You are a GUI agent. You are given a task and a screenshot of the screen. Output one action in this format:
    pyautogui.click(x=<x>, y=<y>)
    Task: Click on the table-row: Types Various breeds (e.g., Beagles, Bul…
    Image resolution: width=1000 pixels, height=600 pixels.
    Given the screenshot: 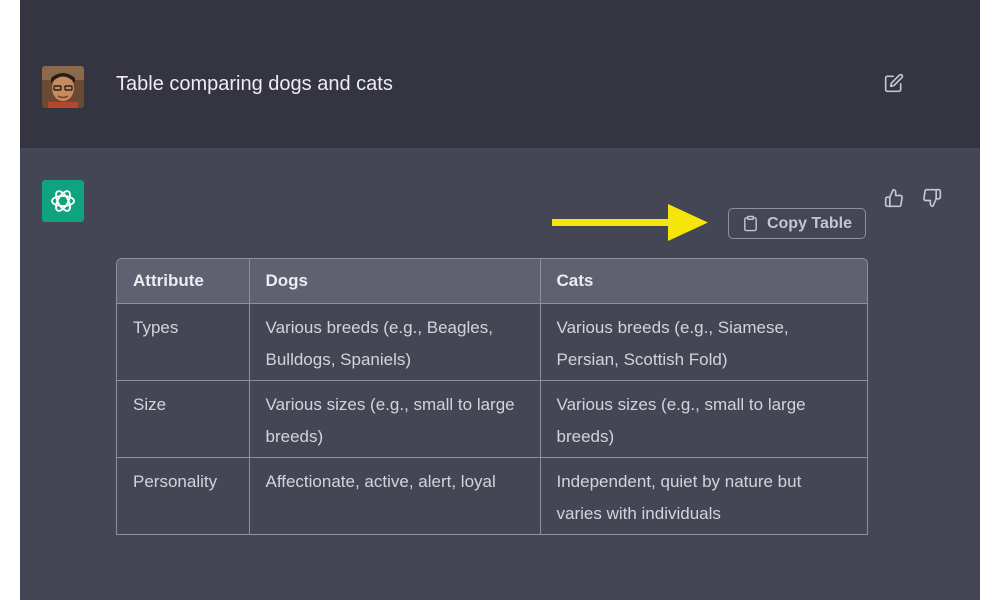 What is the action you would take?
    pyautogui.click(x=492, y=341)
    